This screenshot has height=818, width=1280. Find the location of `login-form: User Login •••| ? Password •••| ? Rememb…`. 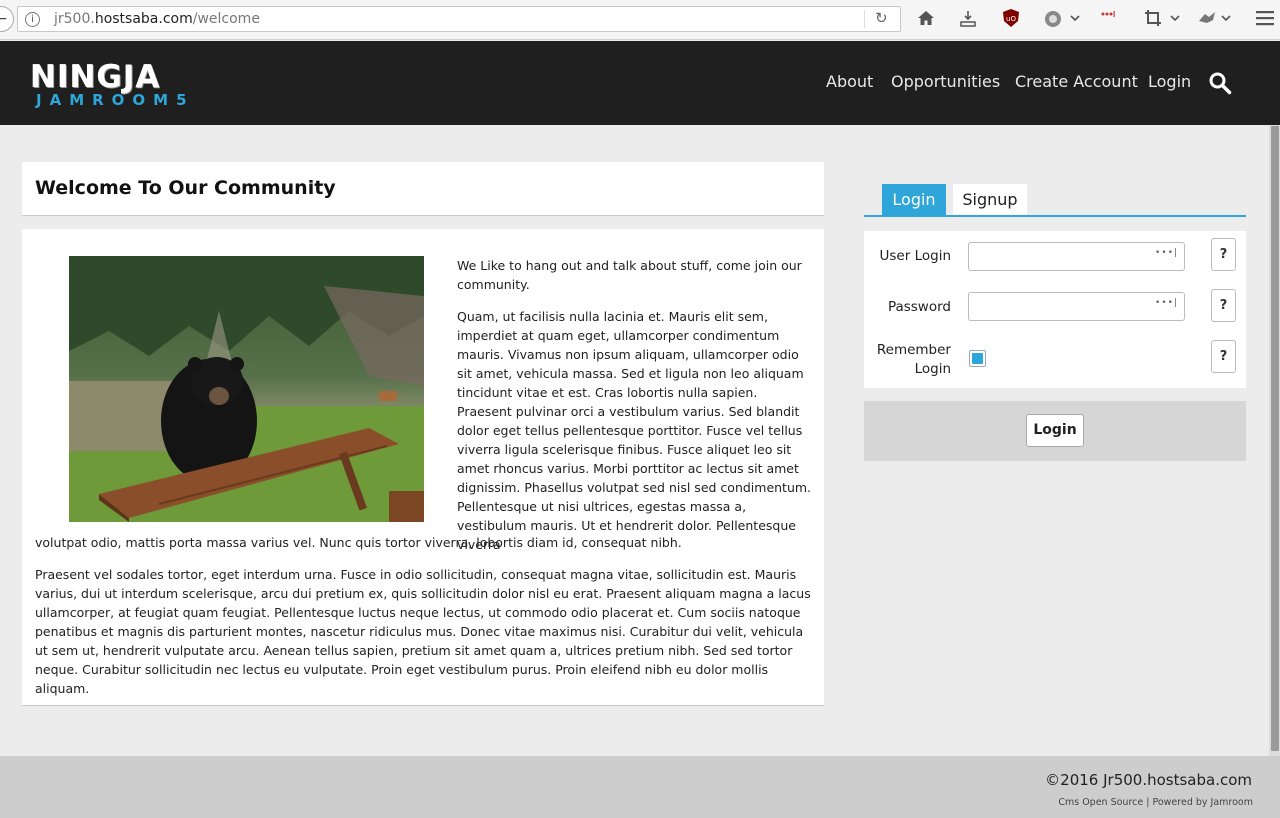

login-form: User Login •••| ? Password •••| ? Rememb… is located at coordinates (1055, 309).